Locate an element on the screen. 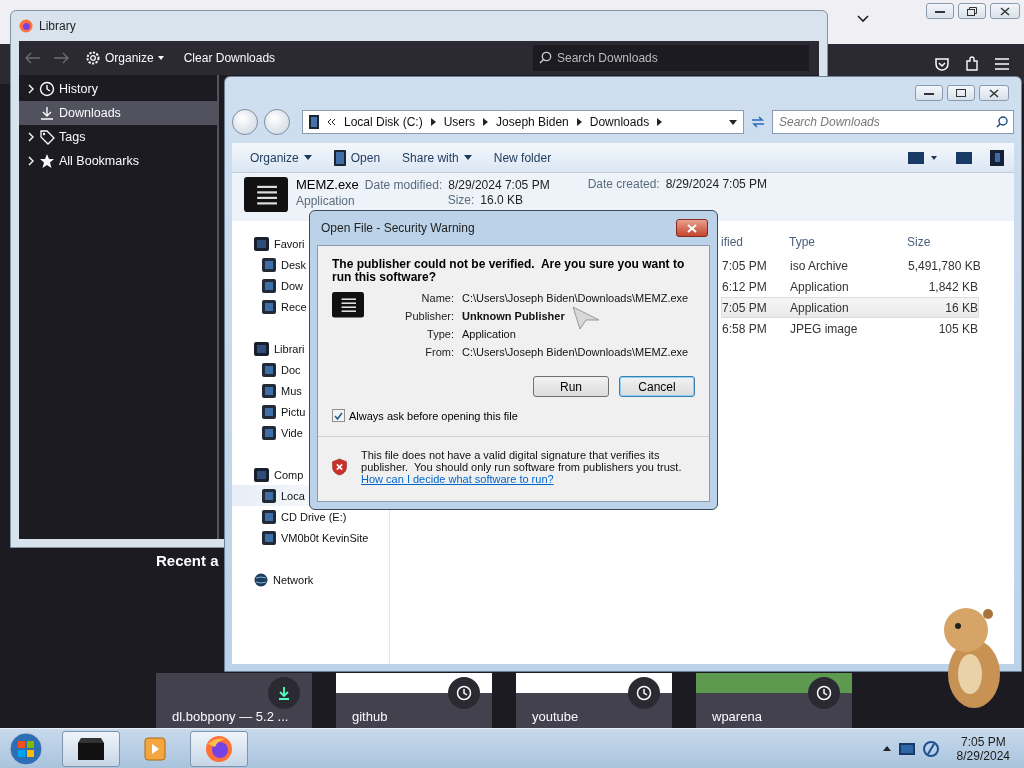 Image resolution: width=1024 pixels, height=768 pixels. window-title: Library is located at coordinates (57, 26).